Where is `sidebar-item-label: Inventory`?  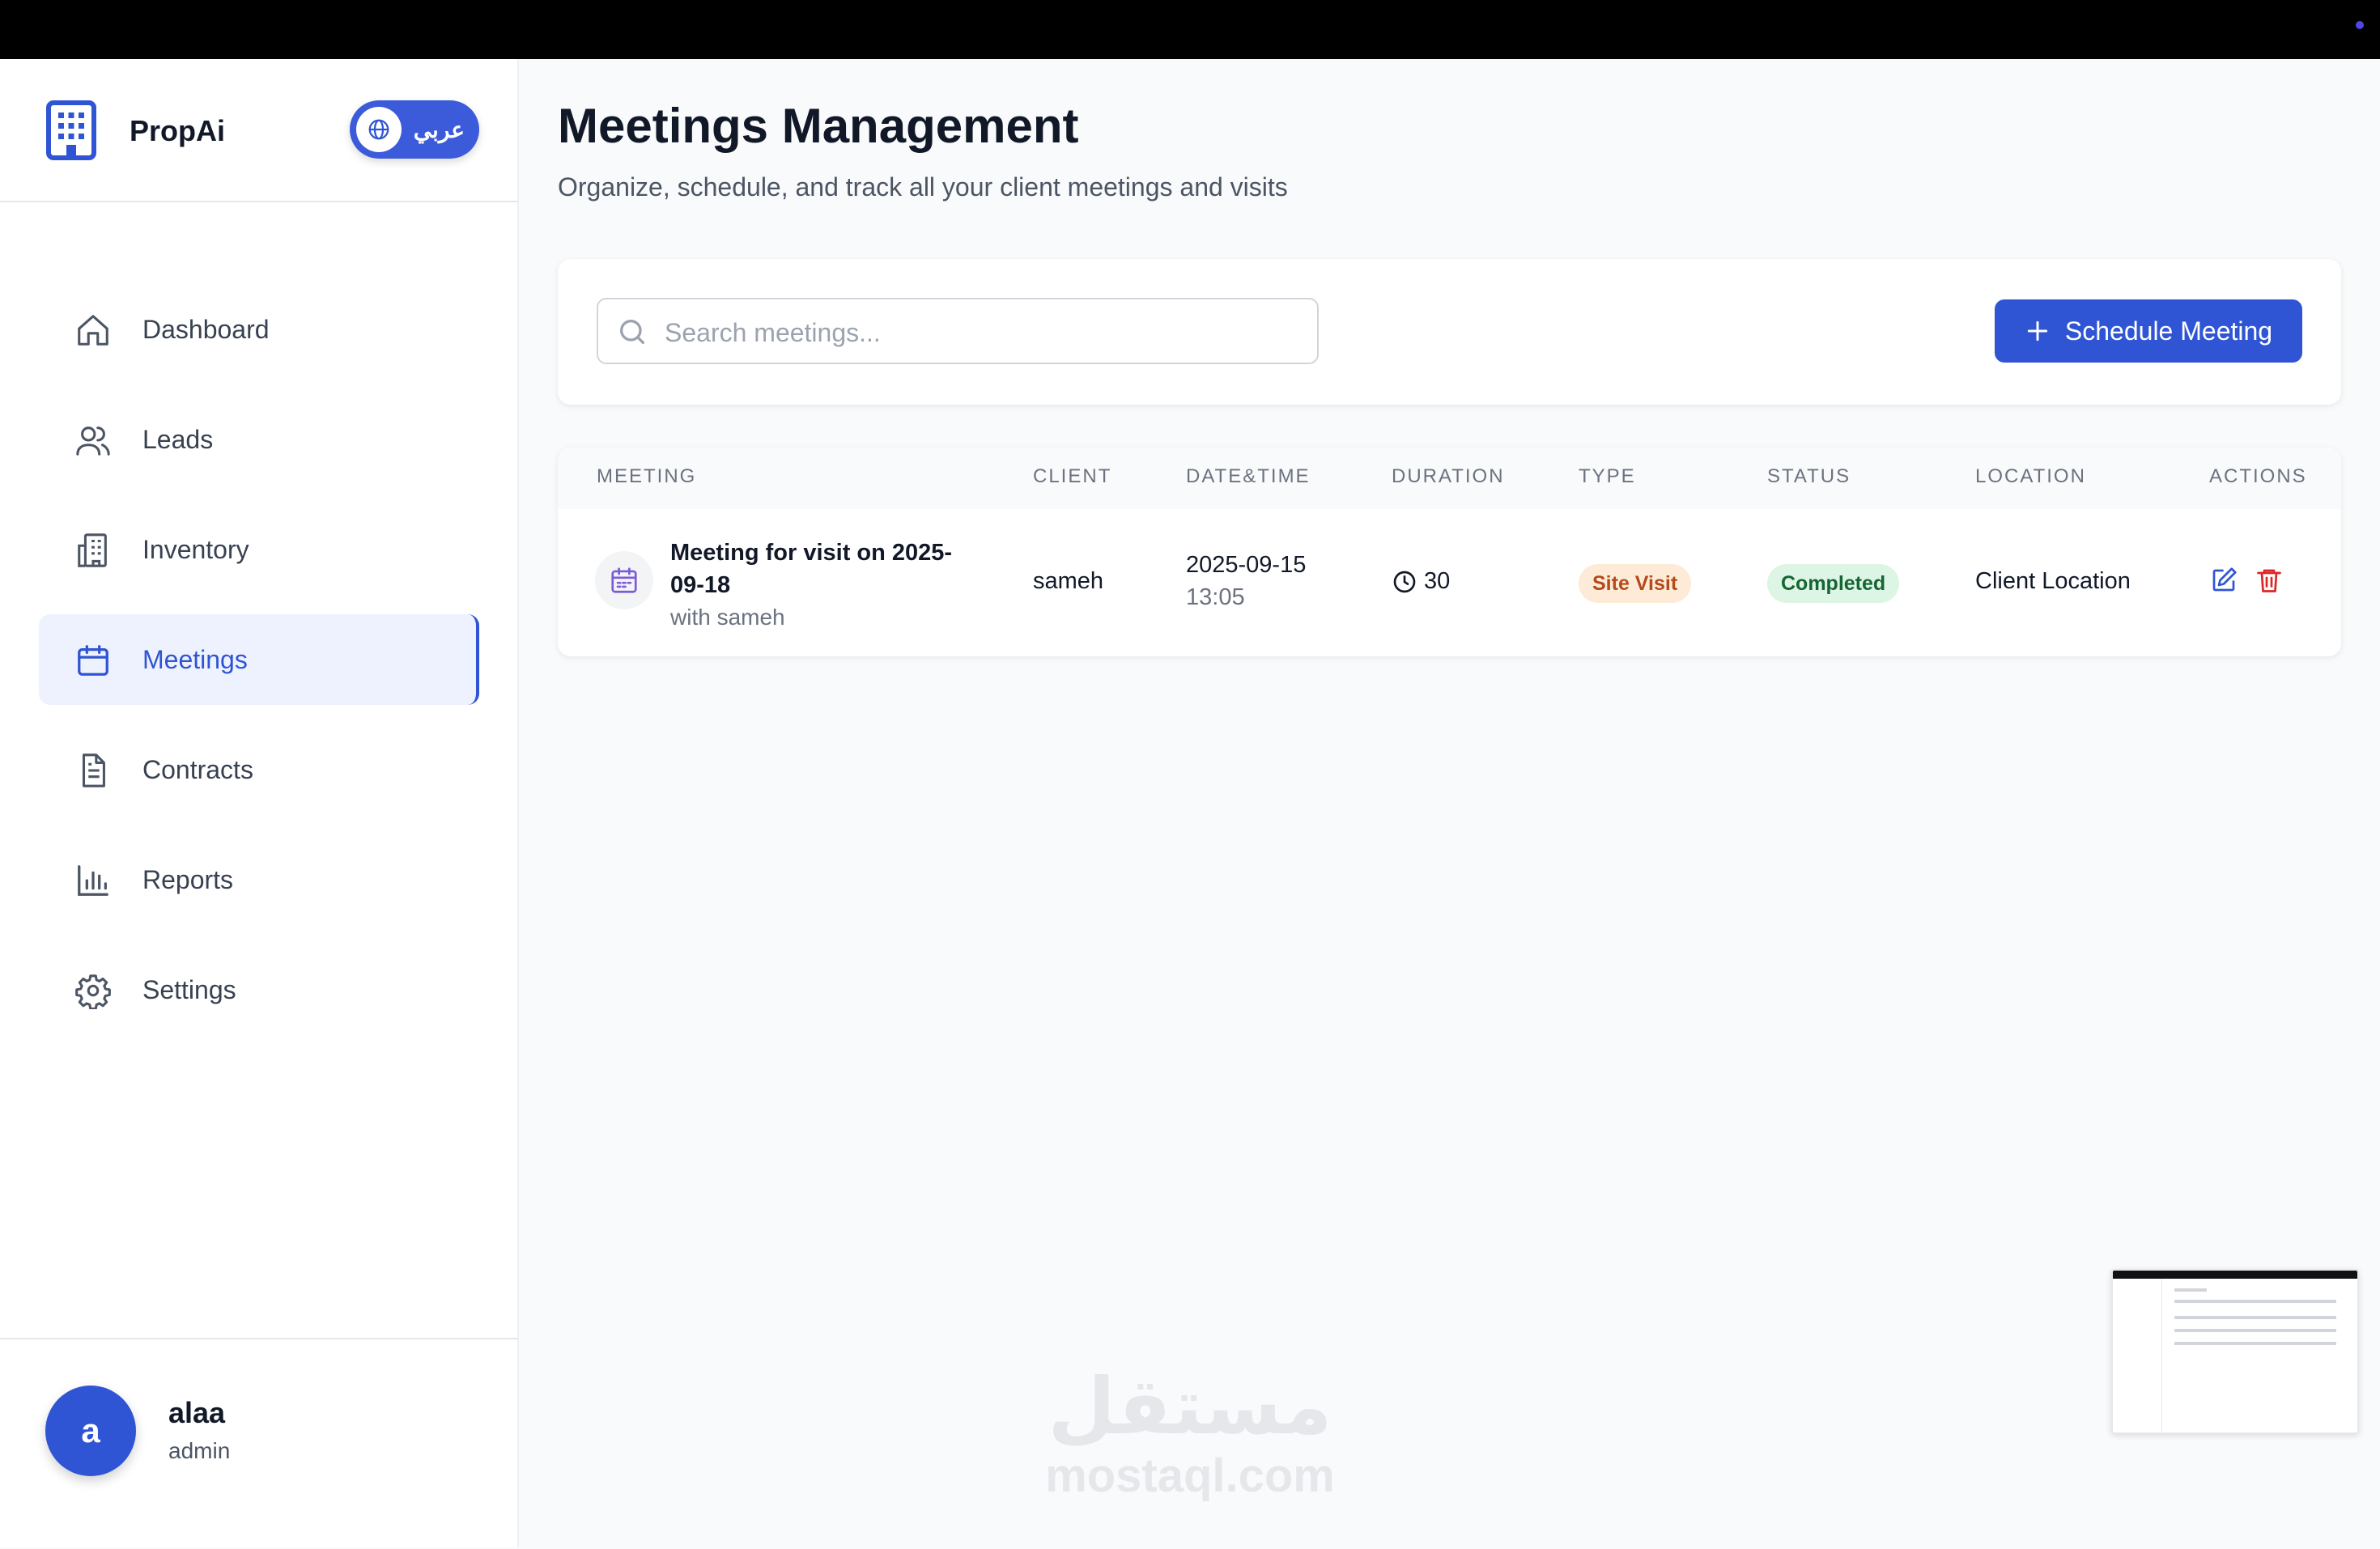
sidebar-item-label: Inventory is located at coordinates (195, 549).